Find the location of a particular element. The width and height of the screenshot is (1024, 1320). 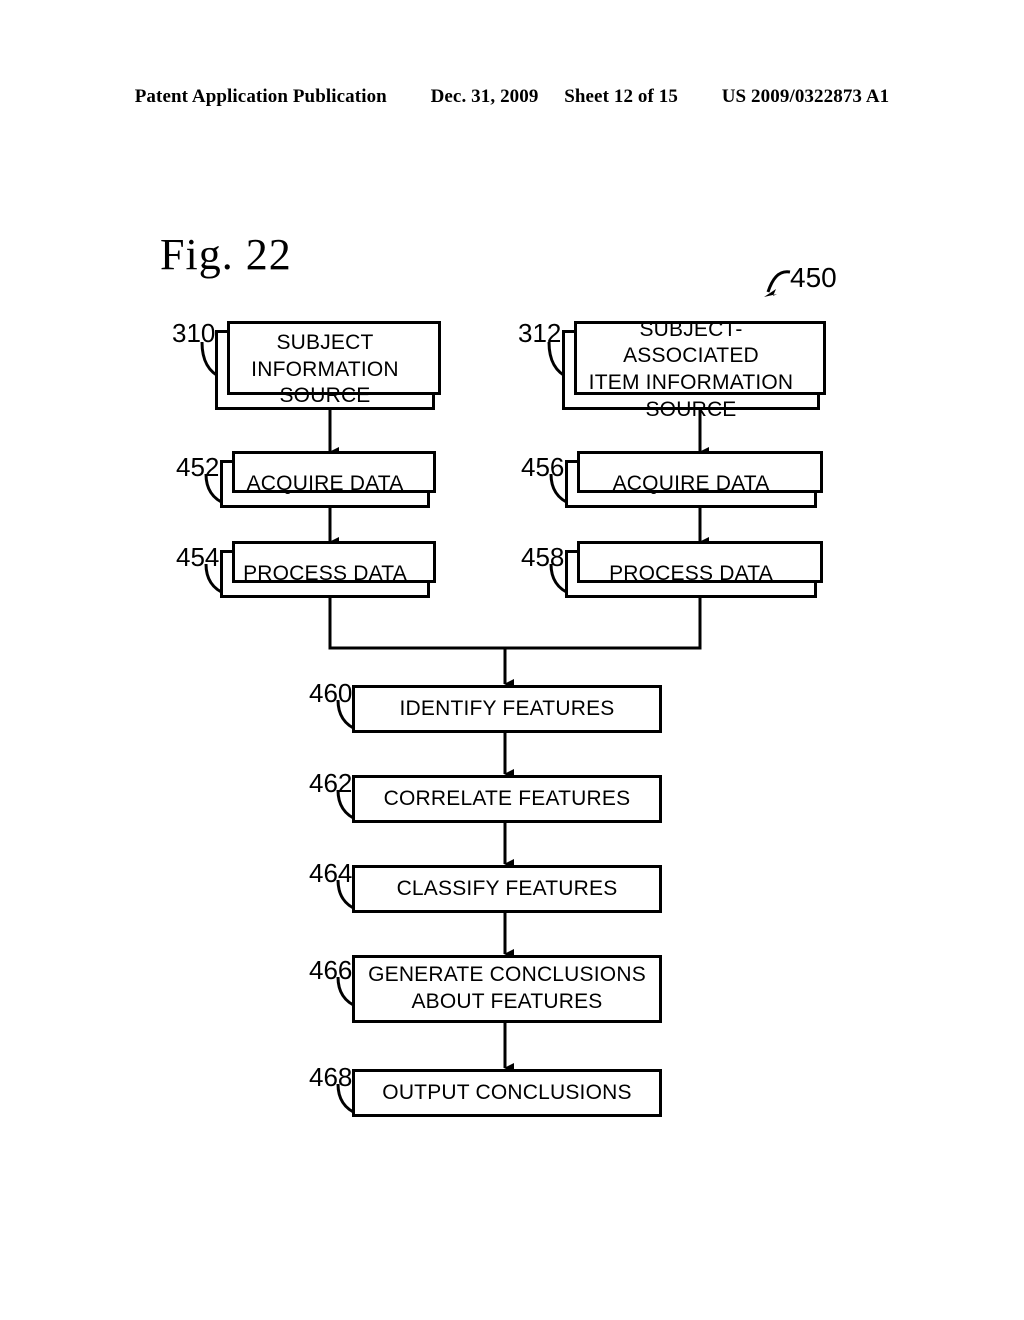

node-acquire-data-left: ACQUIRE DATA is located at coordinates (328, 479).